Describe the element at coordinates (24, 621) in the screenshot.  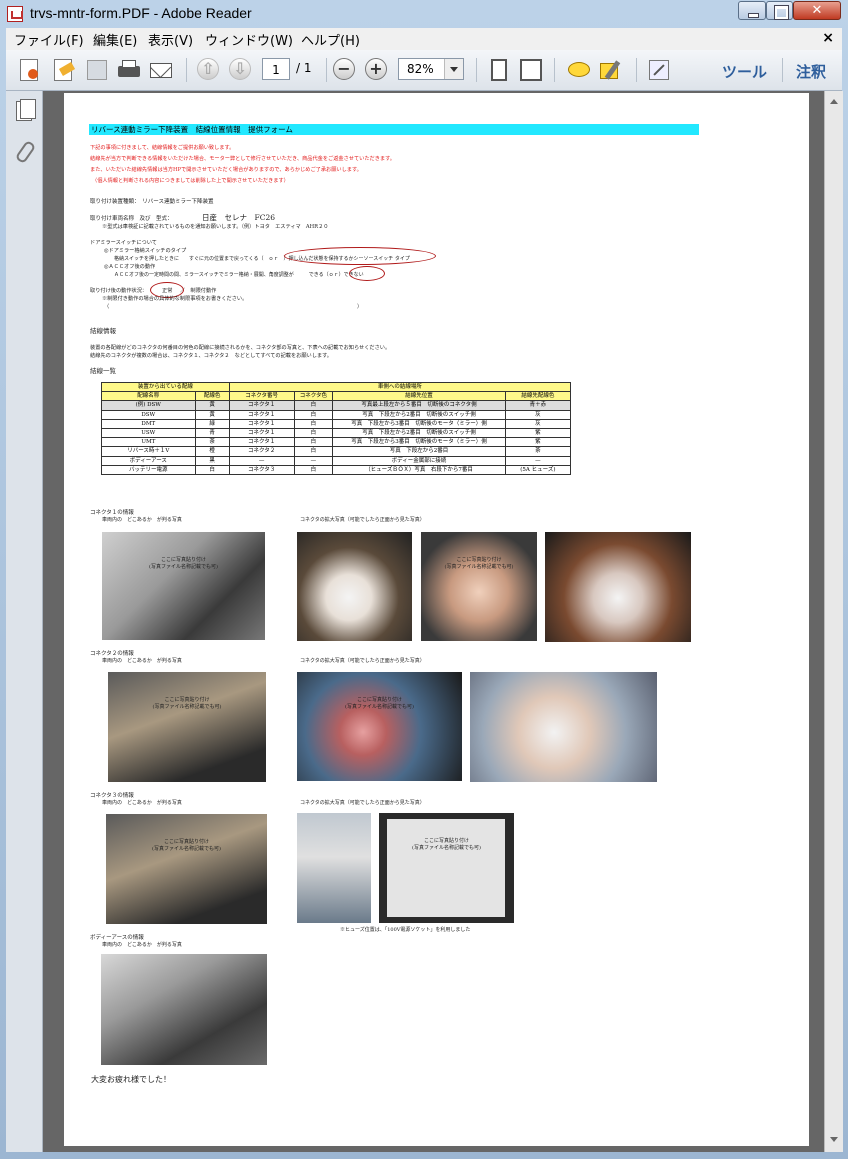
I see `navigation-sidebar` at that location.